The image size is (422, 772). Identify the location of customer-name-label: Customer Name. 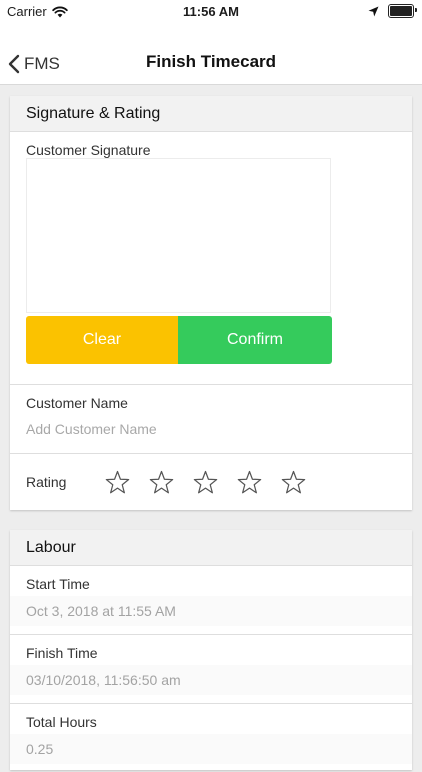
(77, 403).